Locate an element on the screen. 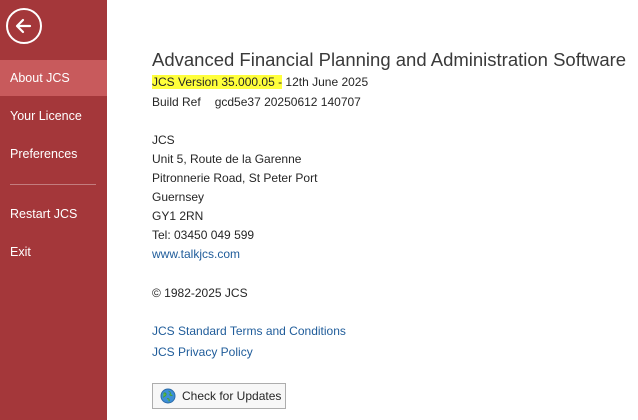 The height and width of the screenshot is (420, 638). version-line: JCS Version 35.000.05 - 12th June 2025 is located at coordinates (260, 82).